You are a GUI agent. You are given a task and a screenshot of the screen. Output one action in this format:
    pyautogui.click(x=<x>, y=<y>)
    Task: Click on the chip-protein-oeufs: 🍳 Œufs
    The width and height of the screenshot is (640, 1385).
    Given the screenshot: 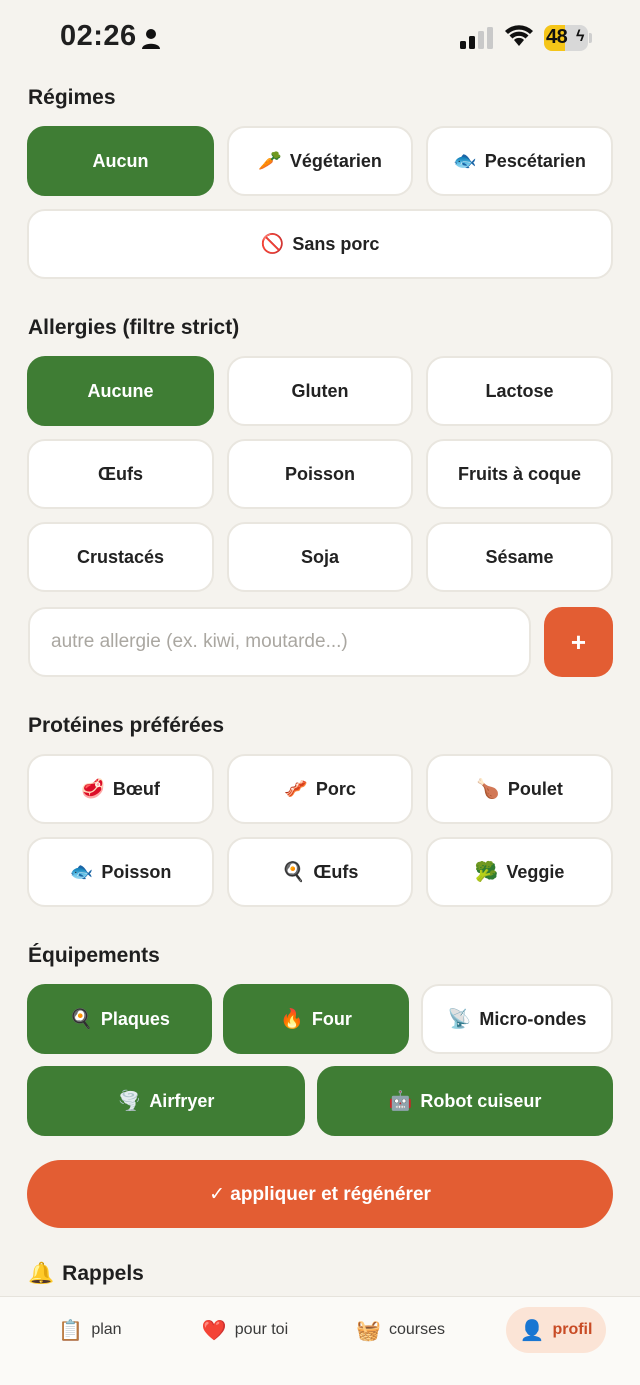 What is the action you would take?
    pyautogui.click(x=320, y=872)
    